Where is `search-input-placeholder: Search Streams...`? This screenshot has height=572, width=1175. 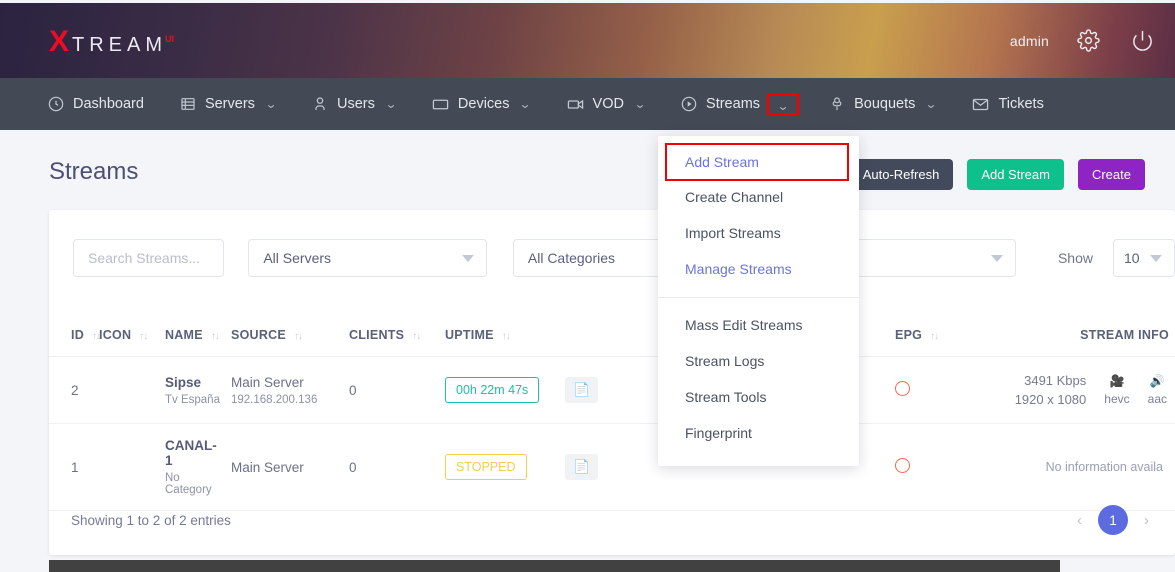 search-input-placeholder: Search Streams... is located at coordinates (144, 258).